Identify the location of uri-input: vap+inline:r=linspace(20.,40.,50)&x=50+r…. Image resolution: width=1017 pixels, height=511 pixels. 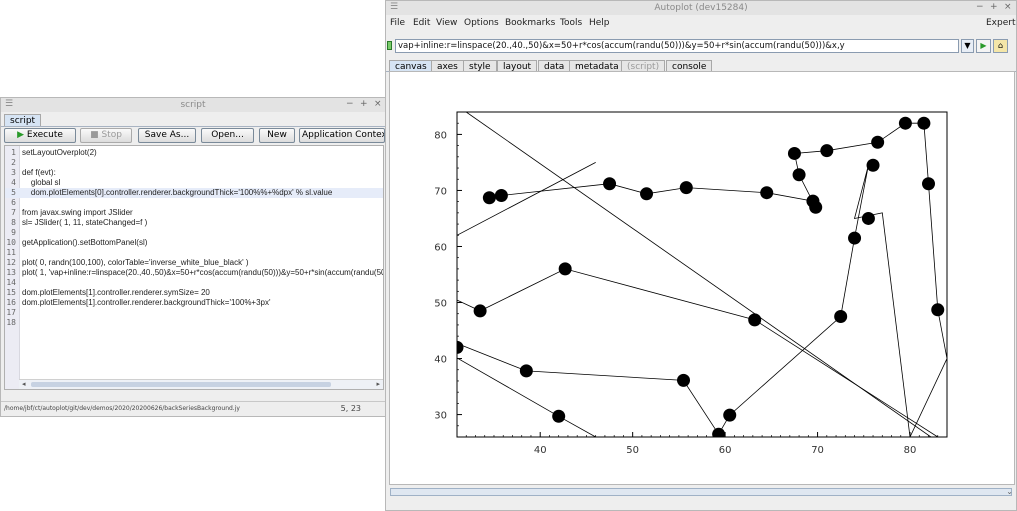
(677, 46).